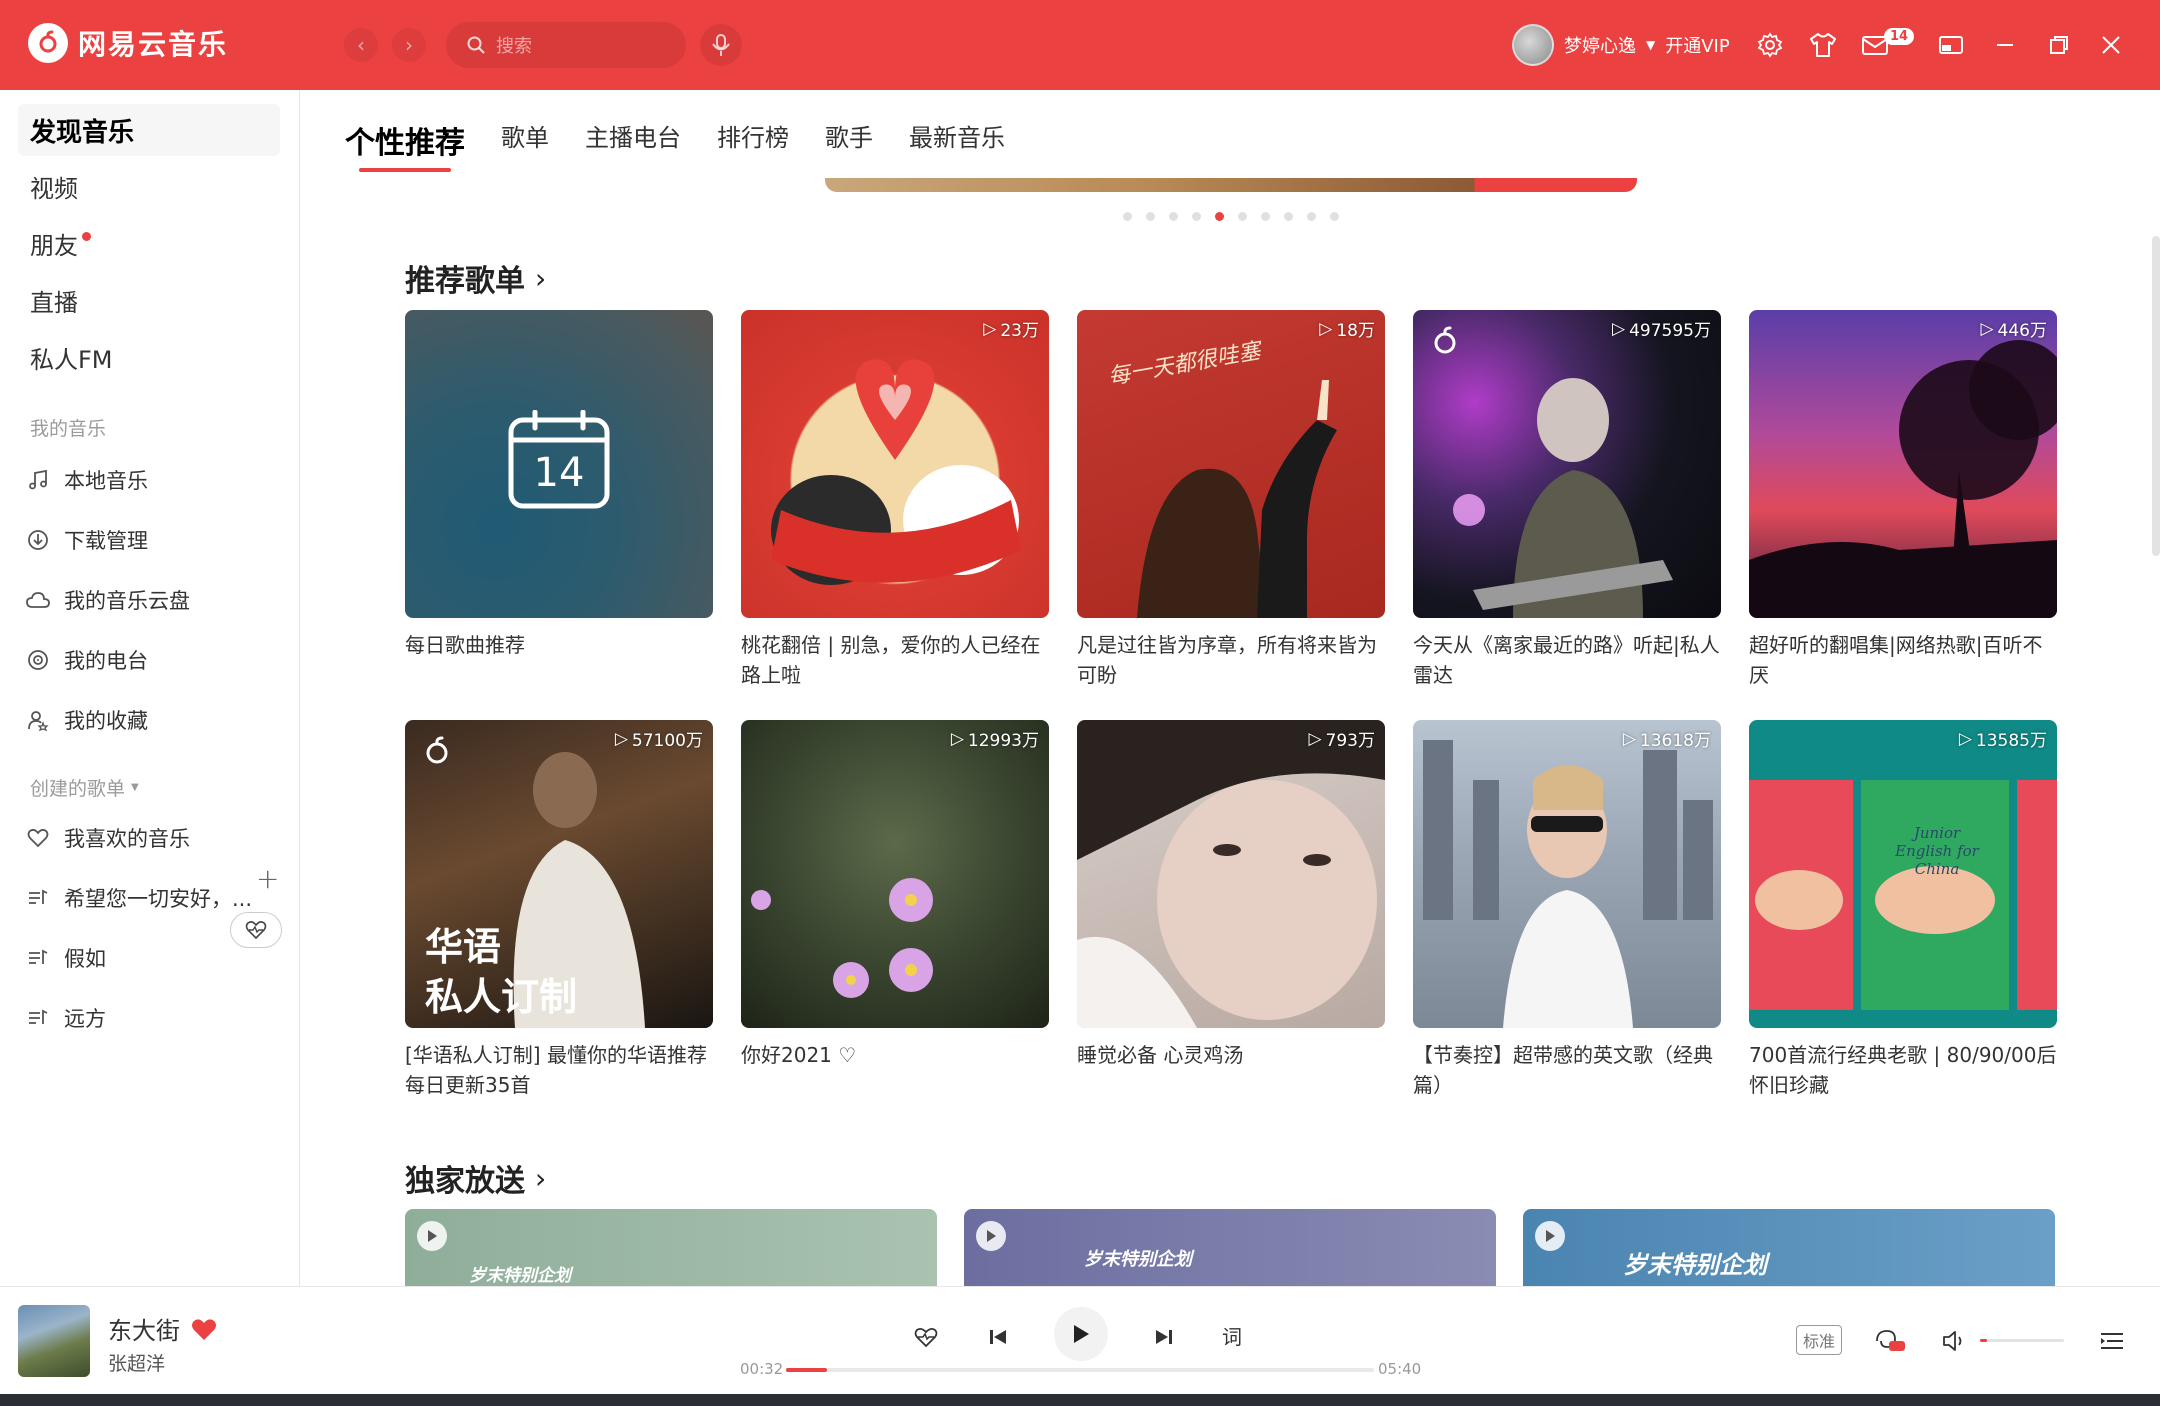 This screenshot has height=1406, width=2160. What do you see at coordinates (1231, 874) in the screenshot?
I see `playlist-cover: ▷ 793万` at bounding box center [1231, 874].